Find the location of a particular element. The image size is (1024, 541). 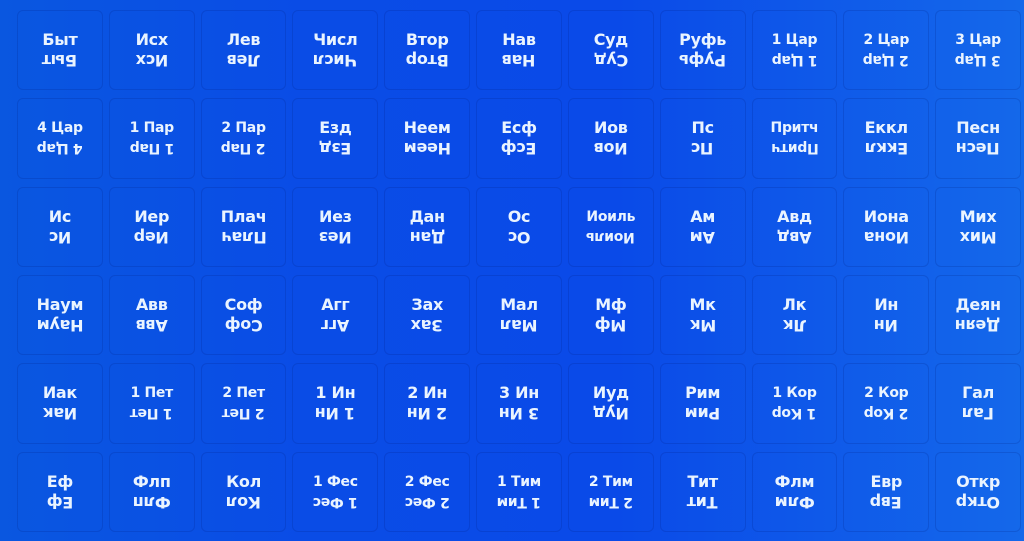

book-tab-label: Лев is located at coordinates (243, 40).